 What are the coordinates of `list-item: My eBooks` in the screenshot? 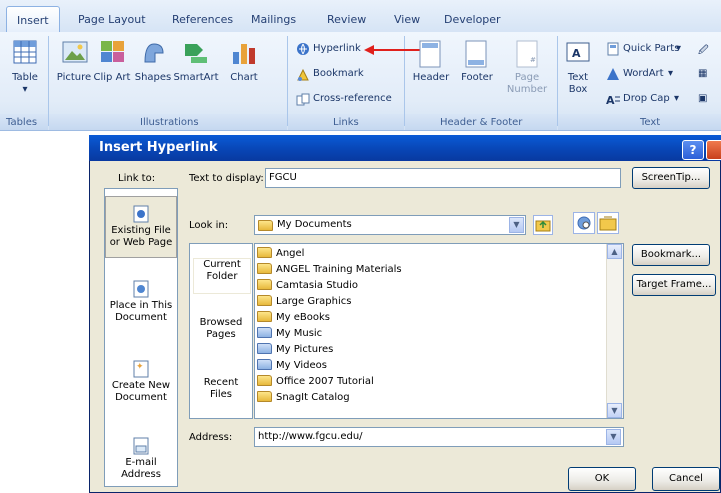 It's located at (293, 318).